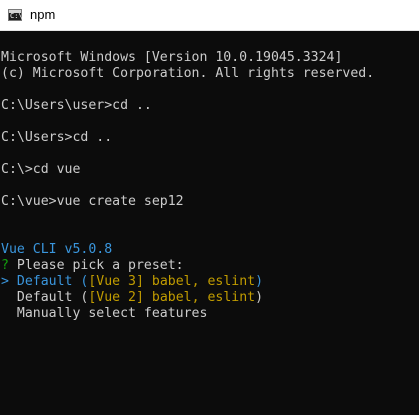  Describe the element at coordinates (209, 15) in the screenshot. I see `title-bar: C:\ npm` at that location.